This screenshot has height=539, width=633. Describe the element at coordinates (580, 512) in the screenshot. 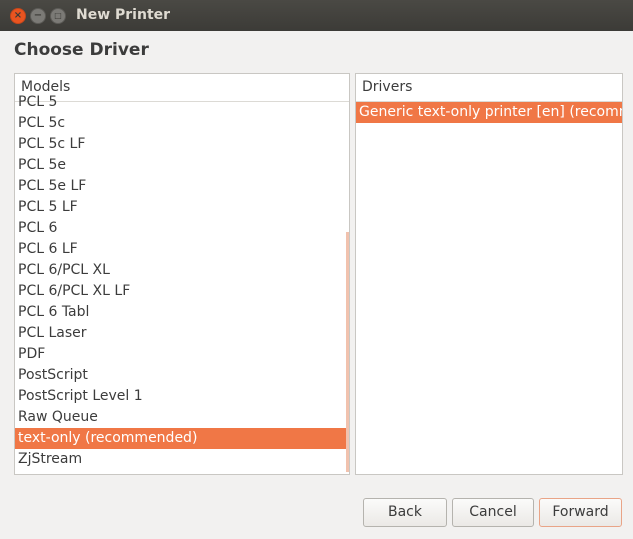

I see `forward-button: Forward` at that location.